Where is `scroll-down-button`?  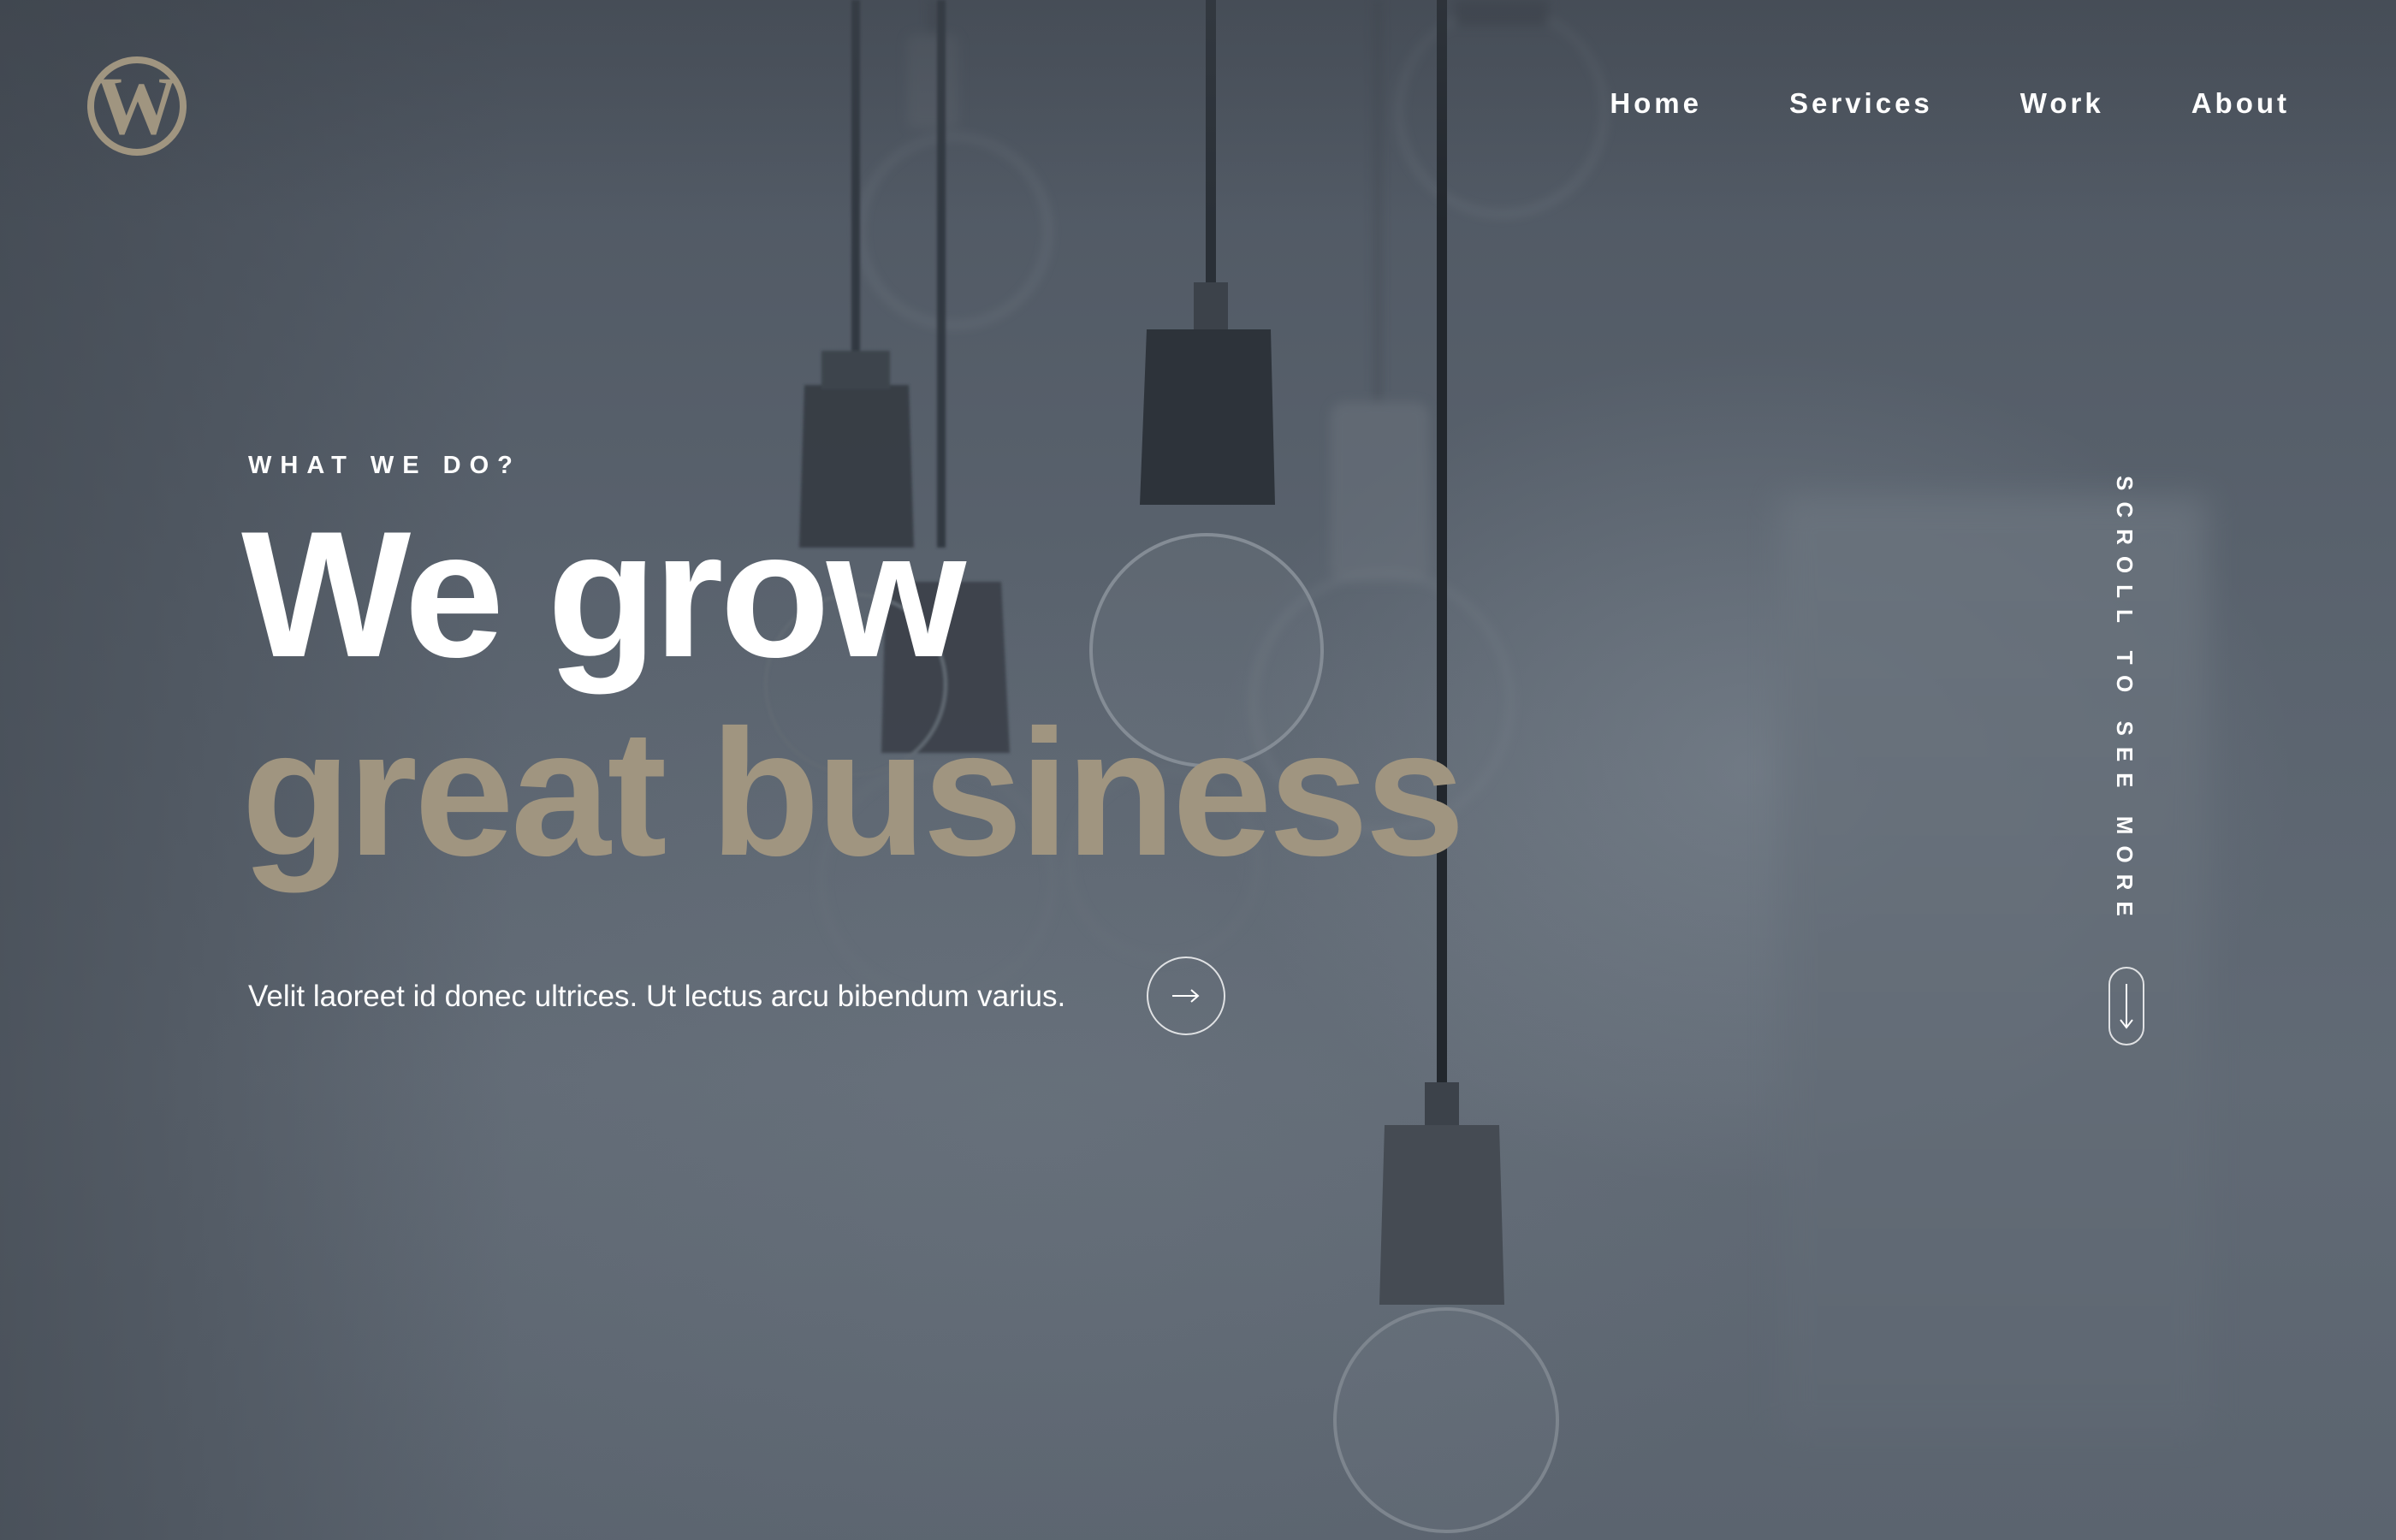 scroll-down-button is located at coordinates (2126, 1006).